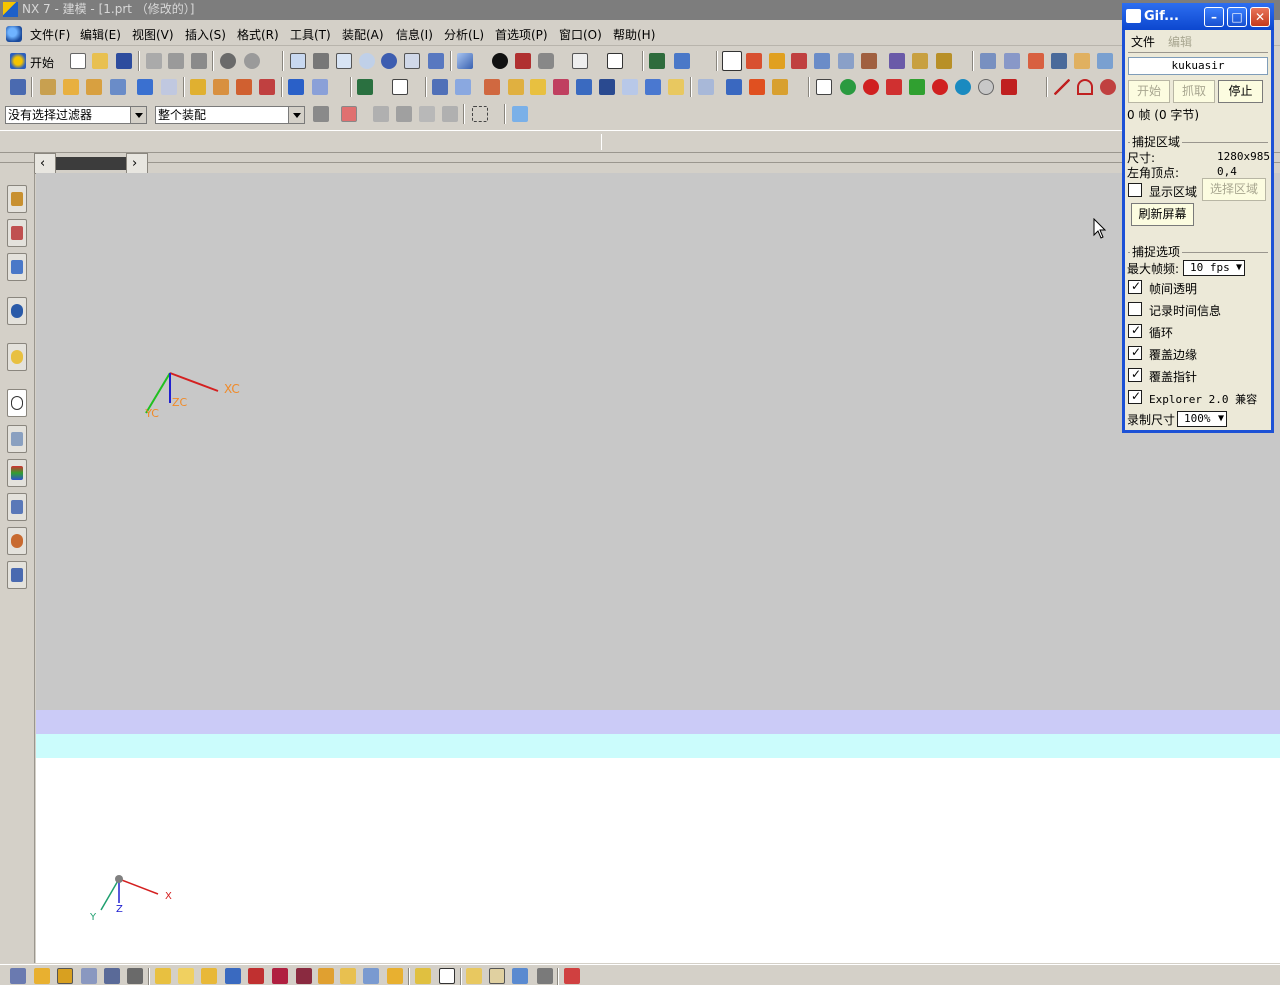 This screenshot has width=1280, height=985. Describe the element at coordinates (1062, 87) in the screenshot. I see `line-icon` at that location.